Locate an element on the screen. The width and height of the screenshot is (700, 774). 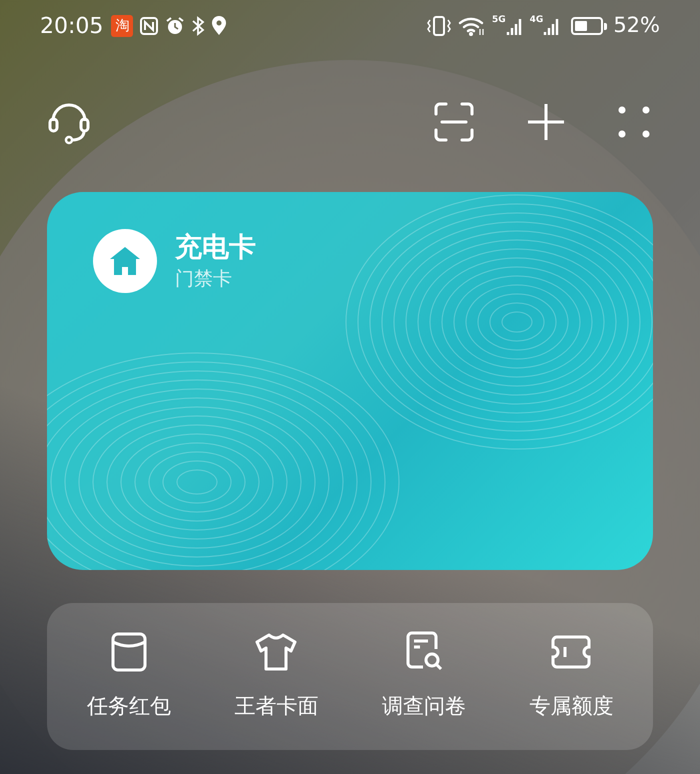
vibrate-icon is located at coordinates (439, 26).